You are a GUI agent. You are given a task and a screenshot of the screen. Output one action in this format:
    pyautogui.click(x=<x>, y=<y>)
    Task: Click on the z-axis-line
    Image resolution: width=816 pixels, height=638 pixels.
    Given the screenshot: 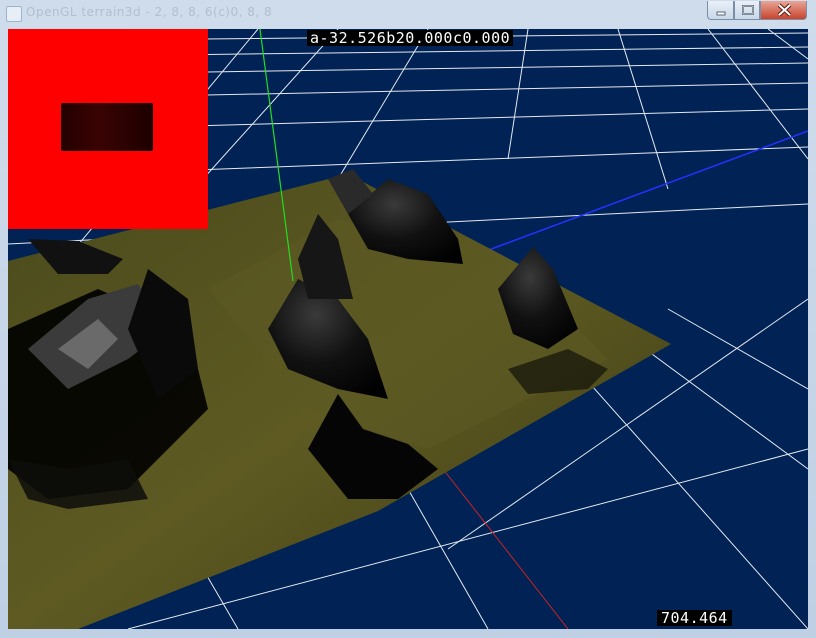 What is the action you would take?
    pyautogui.click(x=642, y=192)
    